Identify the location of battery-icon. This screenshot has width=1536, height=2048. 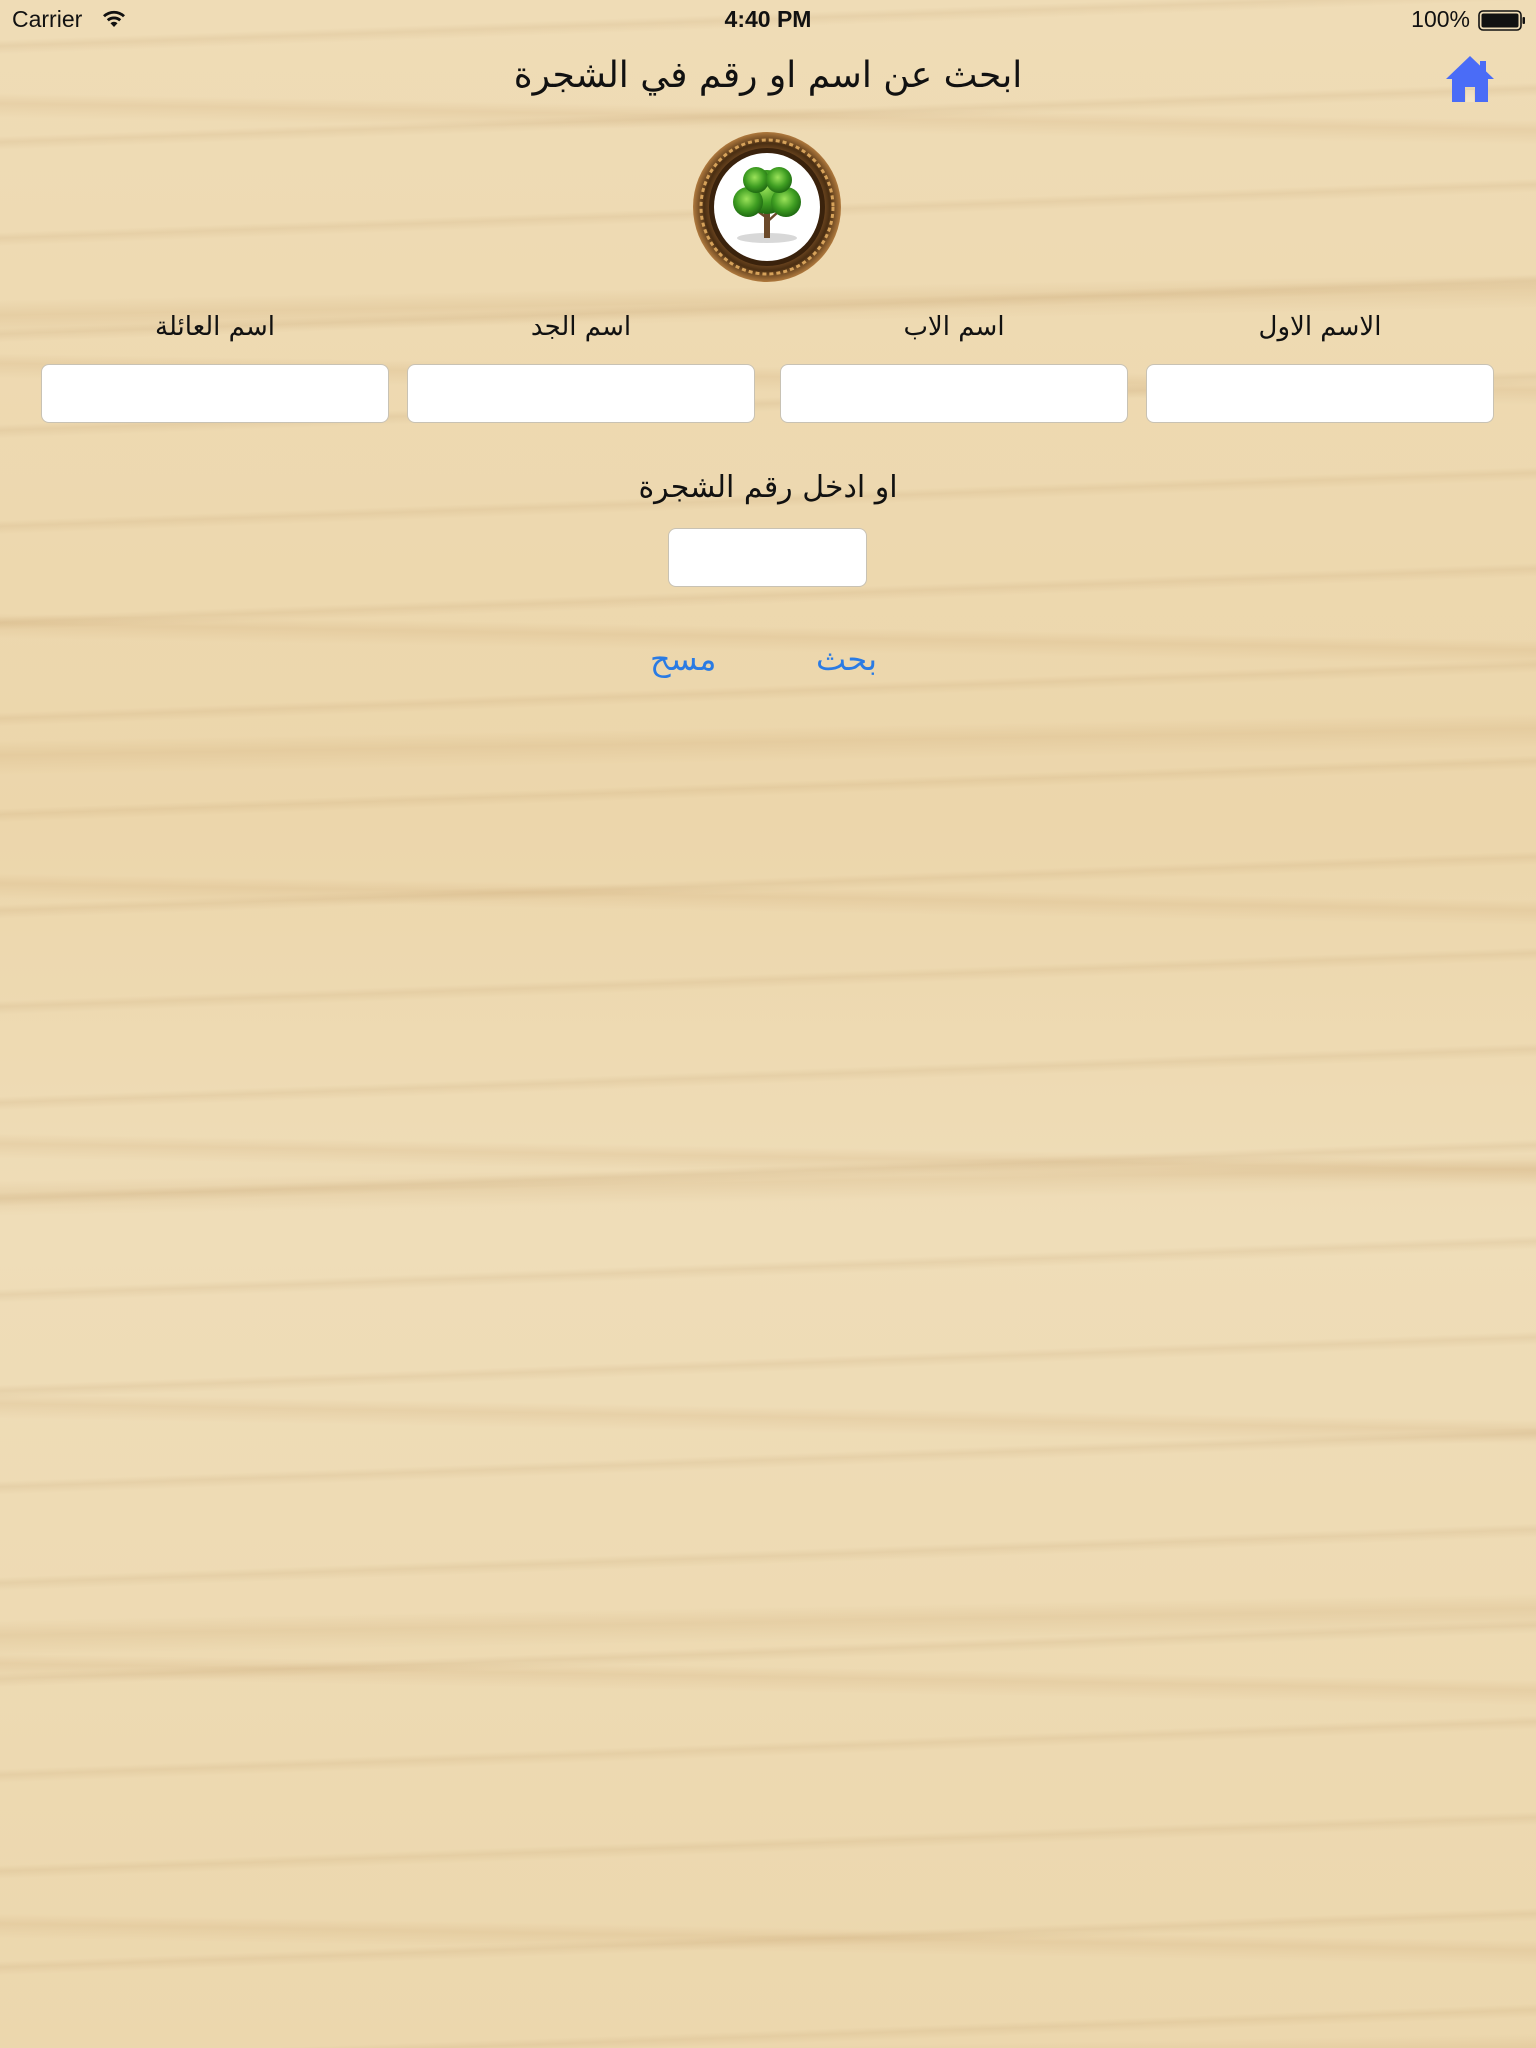
(1501, 20).